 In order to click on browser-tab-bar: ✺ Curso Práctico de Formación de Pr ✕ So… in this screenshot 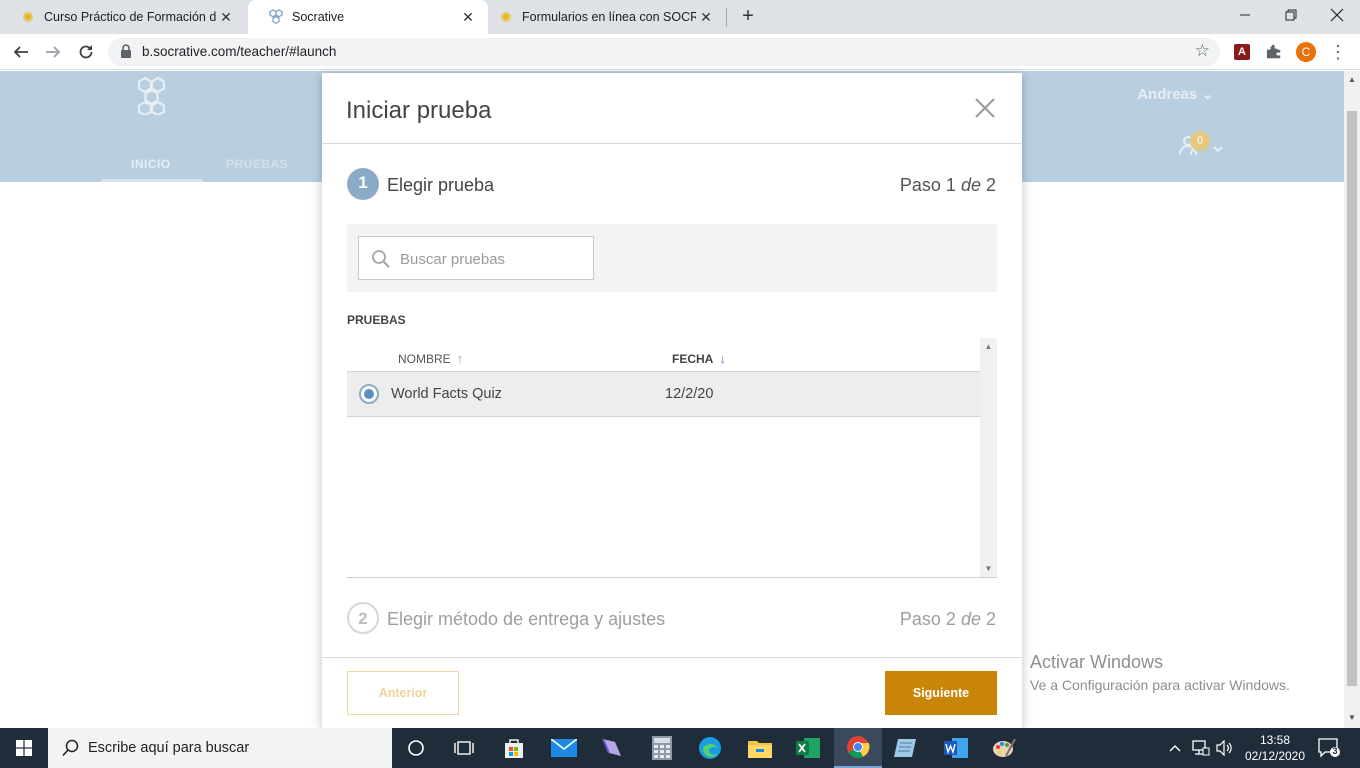, I will do `click(680, 17)`.